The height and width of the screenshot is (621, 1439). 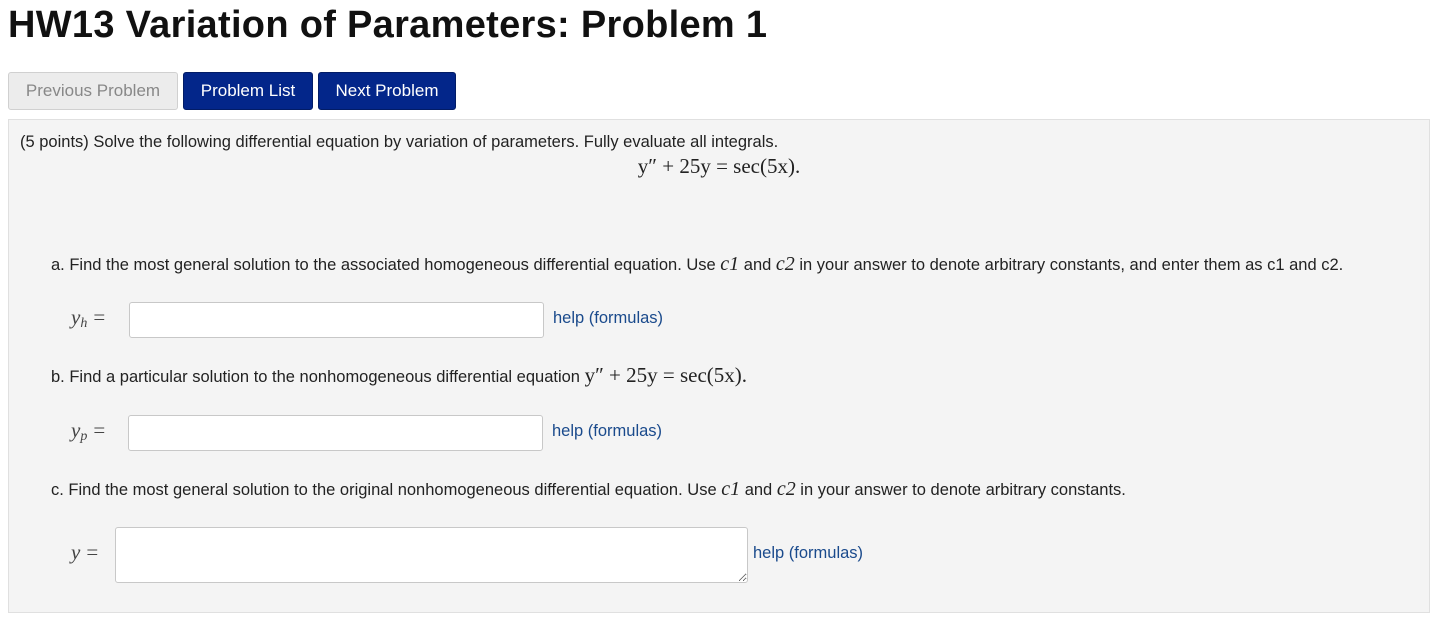 I want to click on next-problem-button: Next Problem, so click(x=387, y=91).